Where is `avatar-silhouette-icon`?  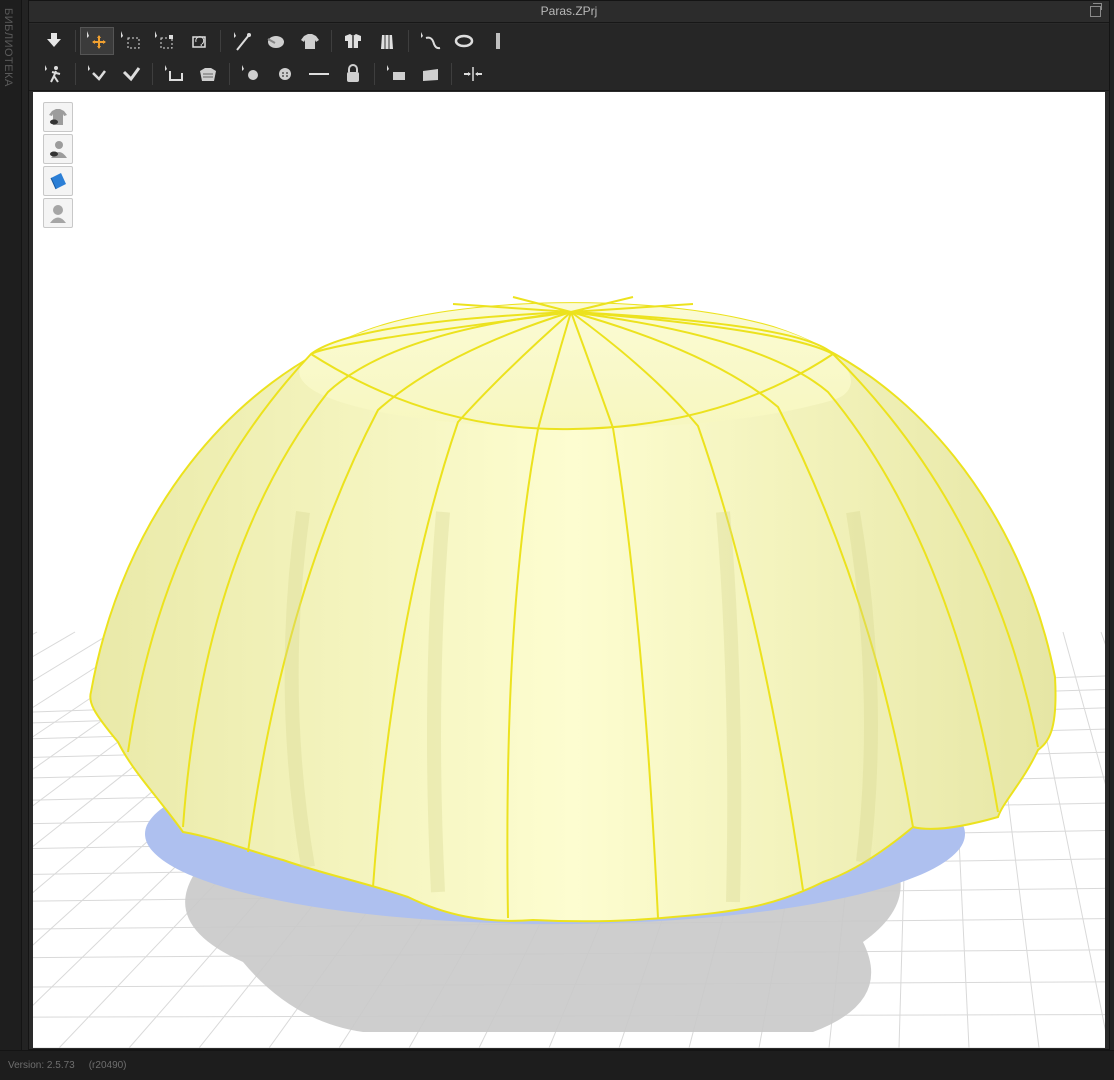
avatar-silhouette-icon is located at coordinates (58, 214).